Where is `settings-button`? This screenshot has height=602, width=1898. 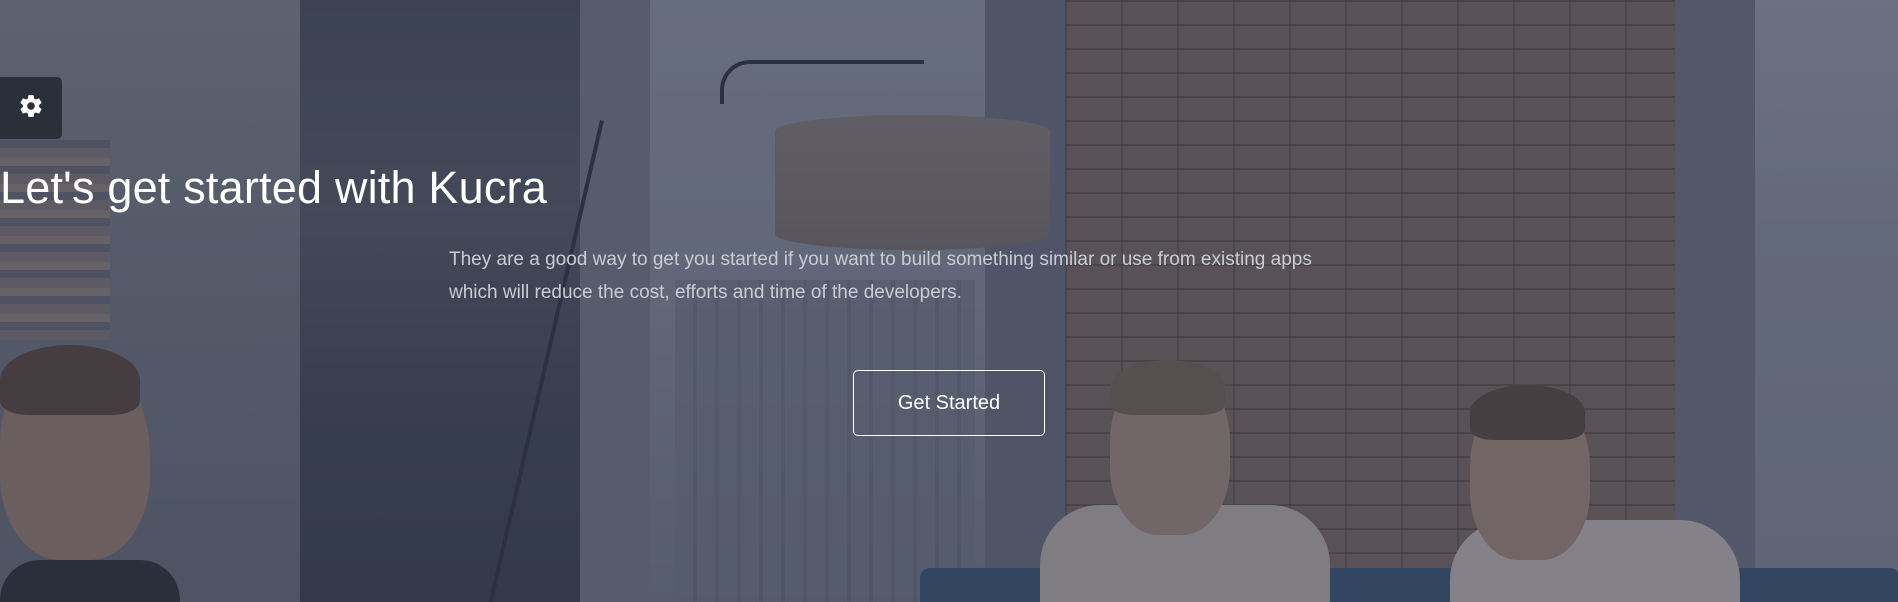
settings-button is located at coordinates (31, 108).